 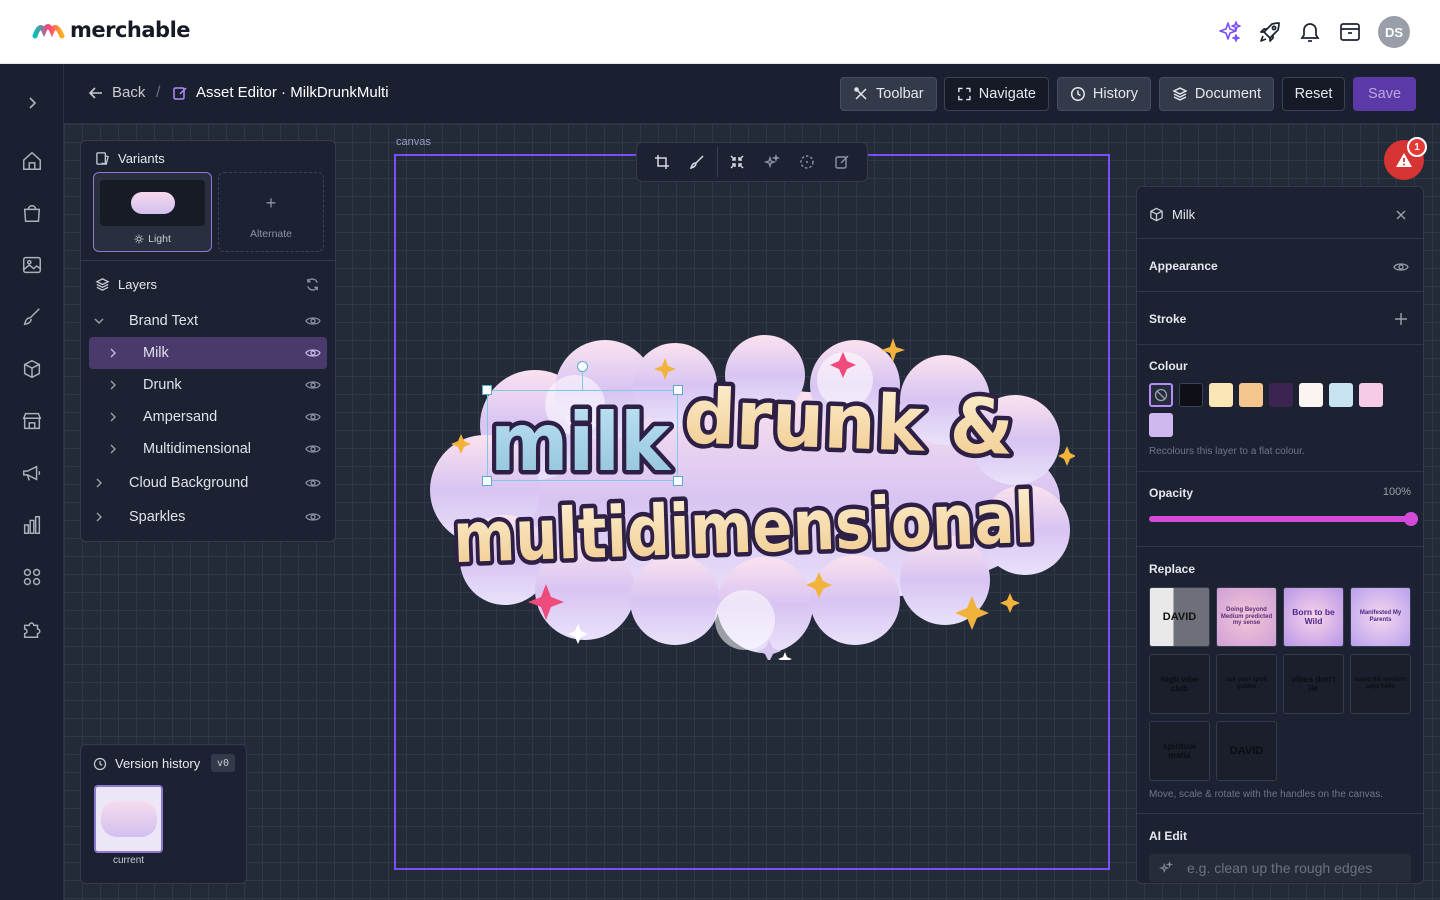 I want to click on replace-option: Doing Beyond Medium predicted my sense, so click(x=1246, y=617).